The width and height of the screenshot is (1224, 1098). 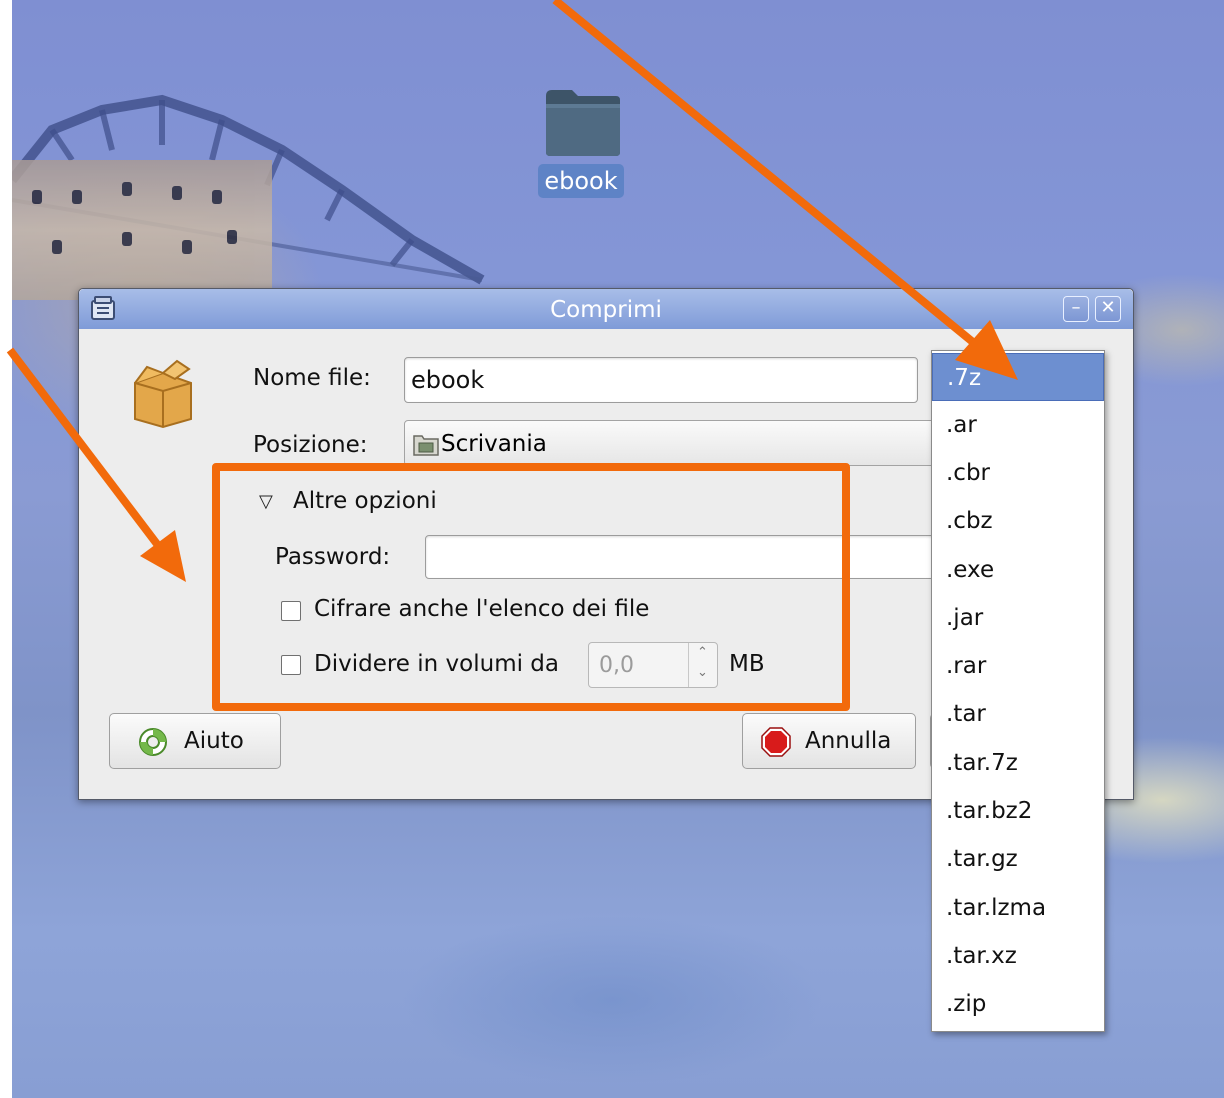 I want to click on extension-option: .7z, so click(x=1018, y=377).